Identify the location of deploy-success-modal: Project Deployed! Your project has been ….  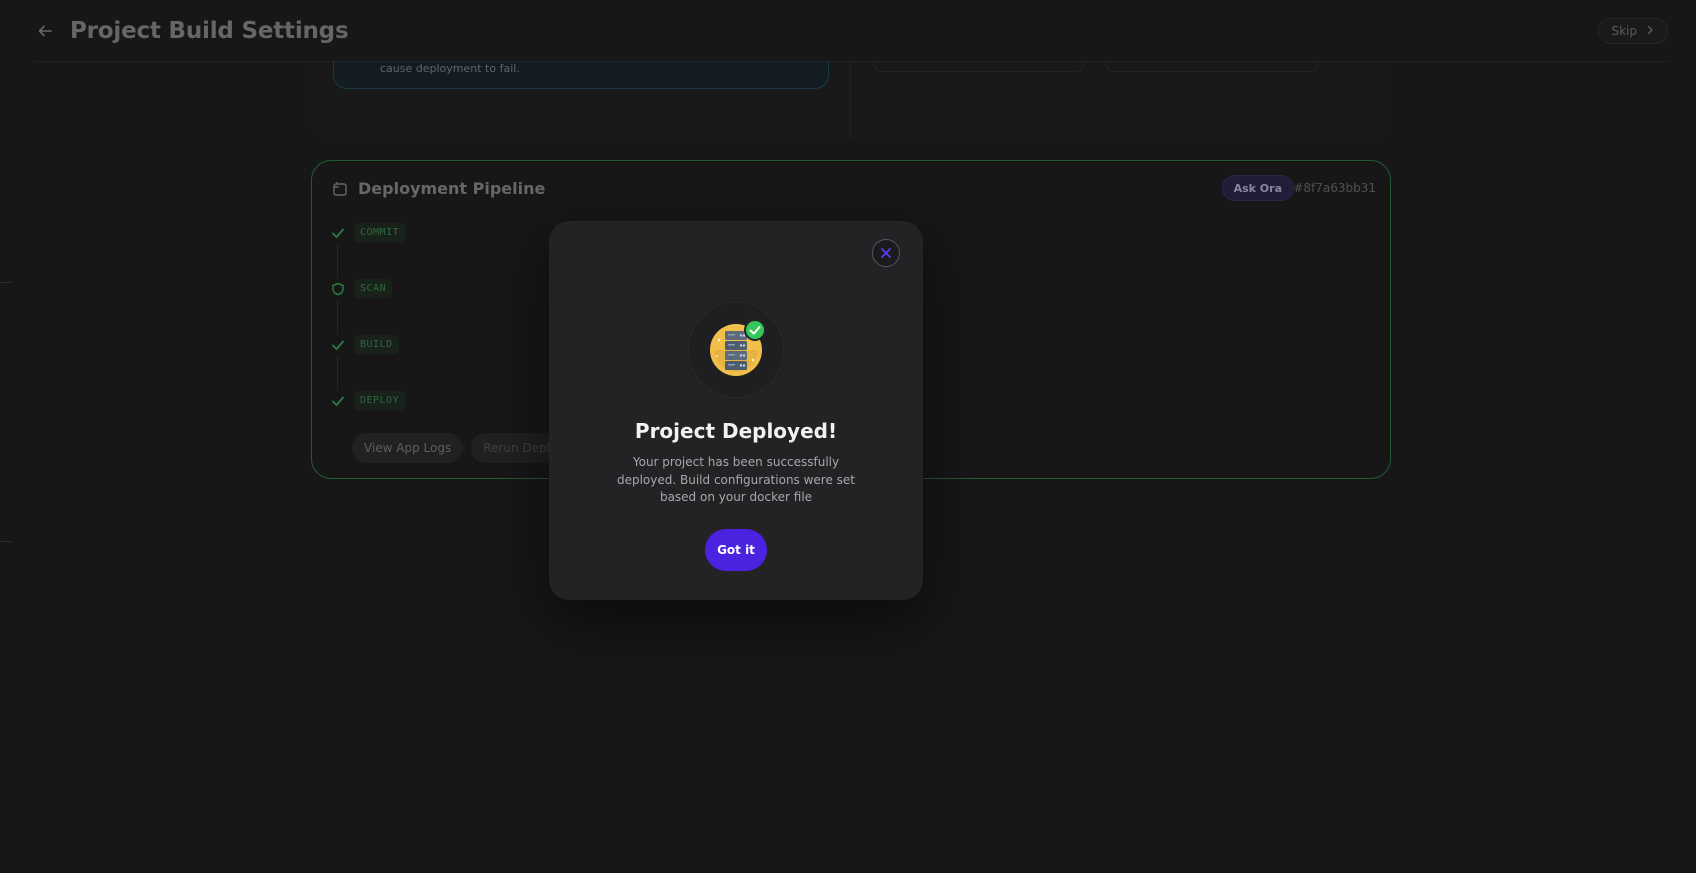
(736, 410).